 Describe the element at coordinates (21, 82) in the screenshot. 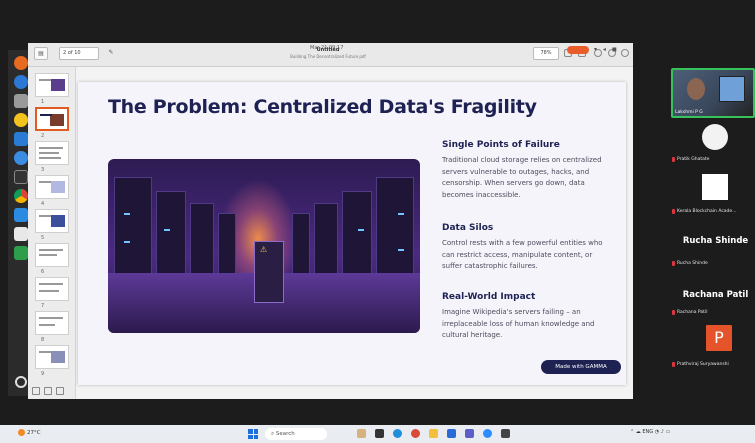

I see `thunderbird-icon` at that location.